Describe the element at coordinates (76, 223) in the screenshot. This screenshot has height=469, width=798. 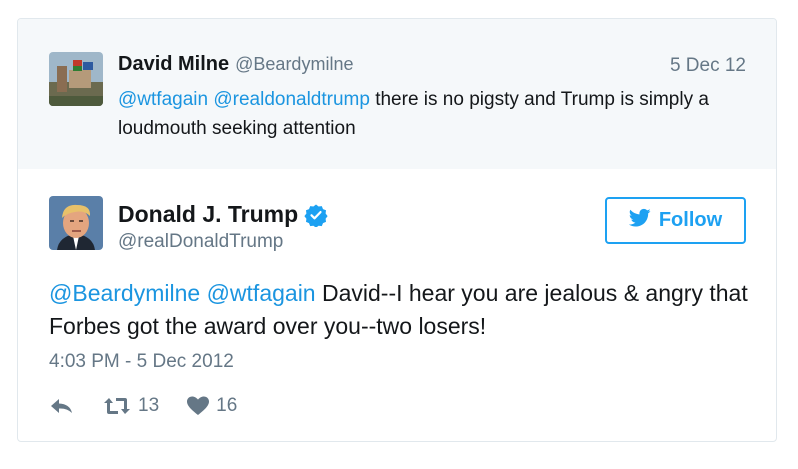
I see `donald-trump-avatar` at that location.